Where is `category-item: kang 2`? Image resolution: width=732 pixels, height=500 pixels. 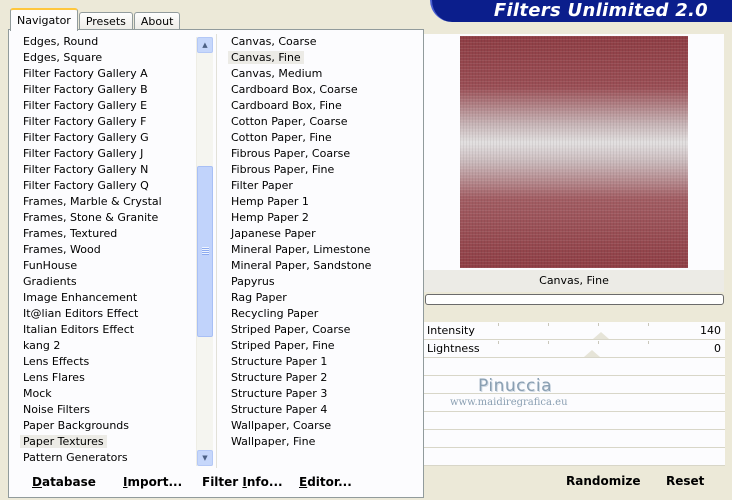
category-item: kang 2 is located at coordinates (106, 346).